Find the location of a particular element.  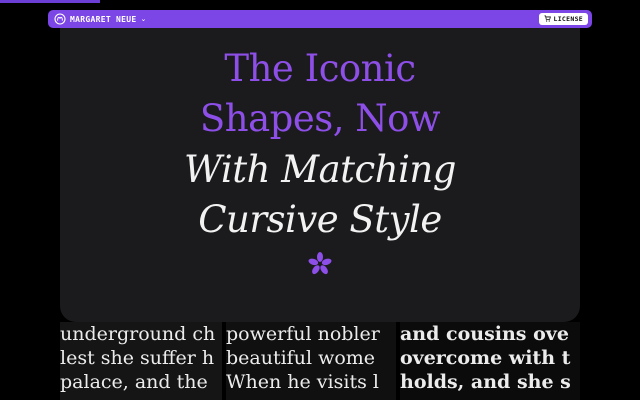

hero-line-4: Cursive Style is located at coordinates (320, 219).